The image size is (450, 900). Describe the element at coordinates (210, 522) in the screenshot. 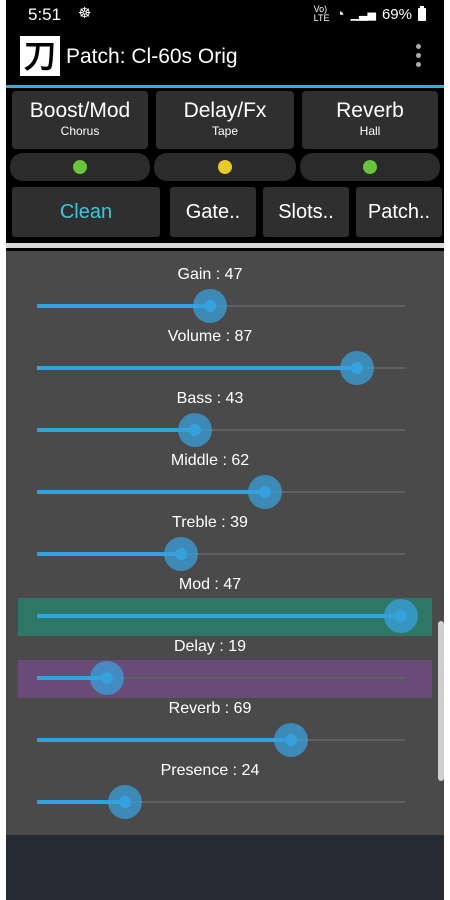

I see `slider-label: Treble : 39` at that location.